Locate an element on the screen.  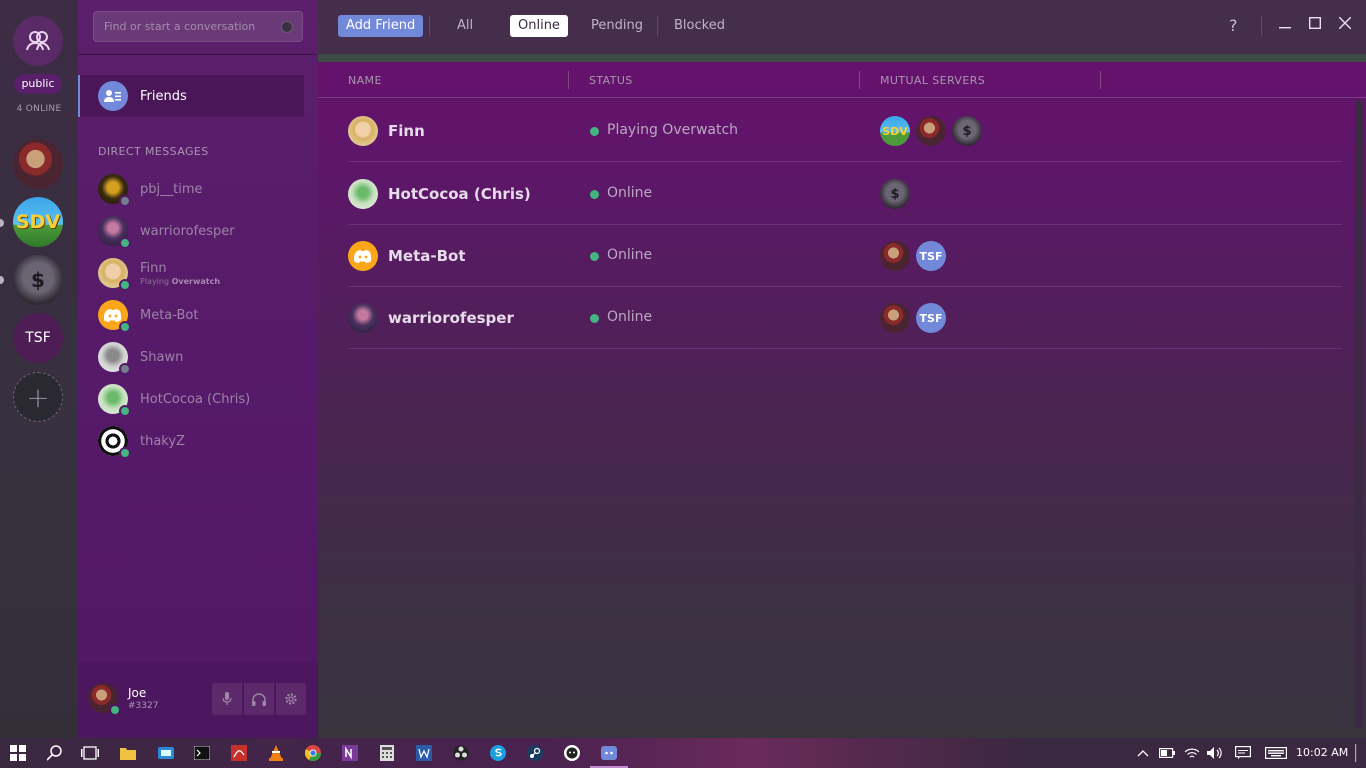
dm-activity: Playing Overwatch is located at coordinates (180, 281).